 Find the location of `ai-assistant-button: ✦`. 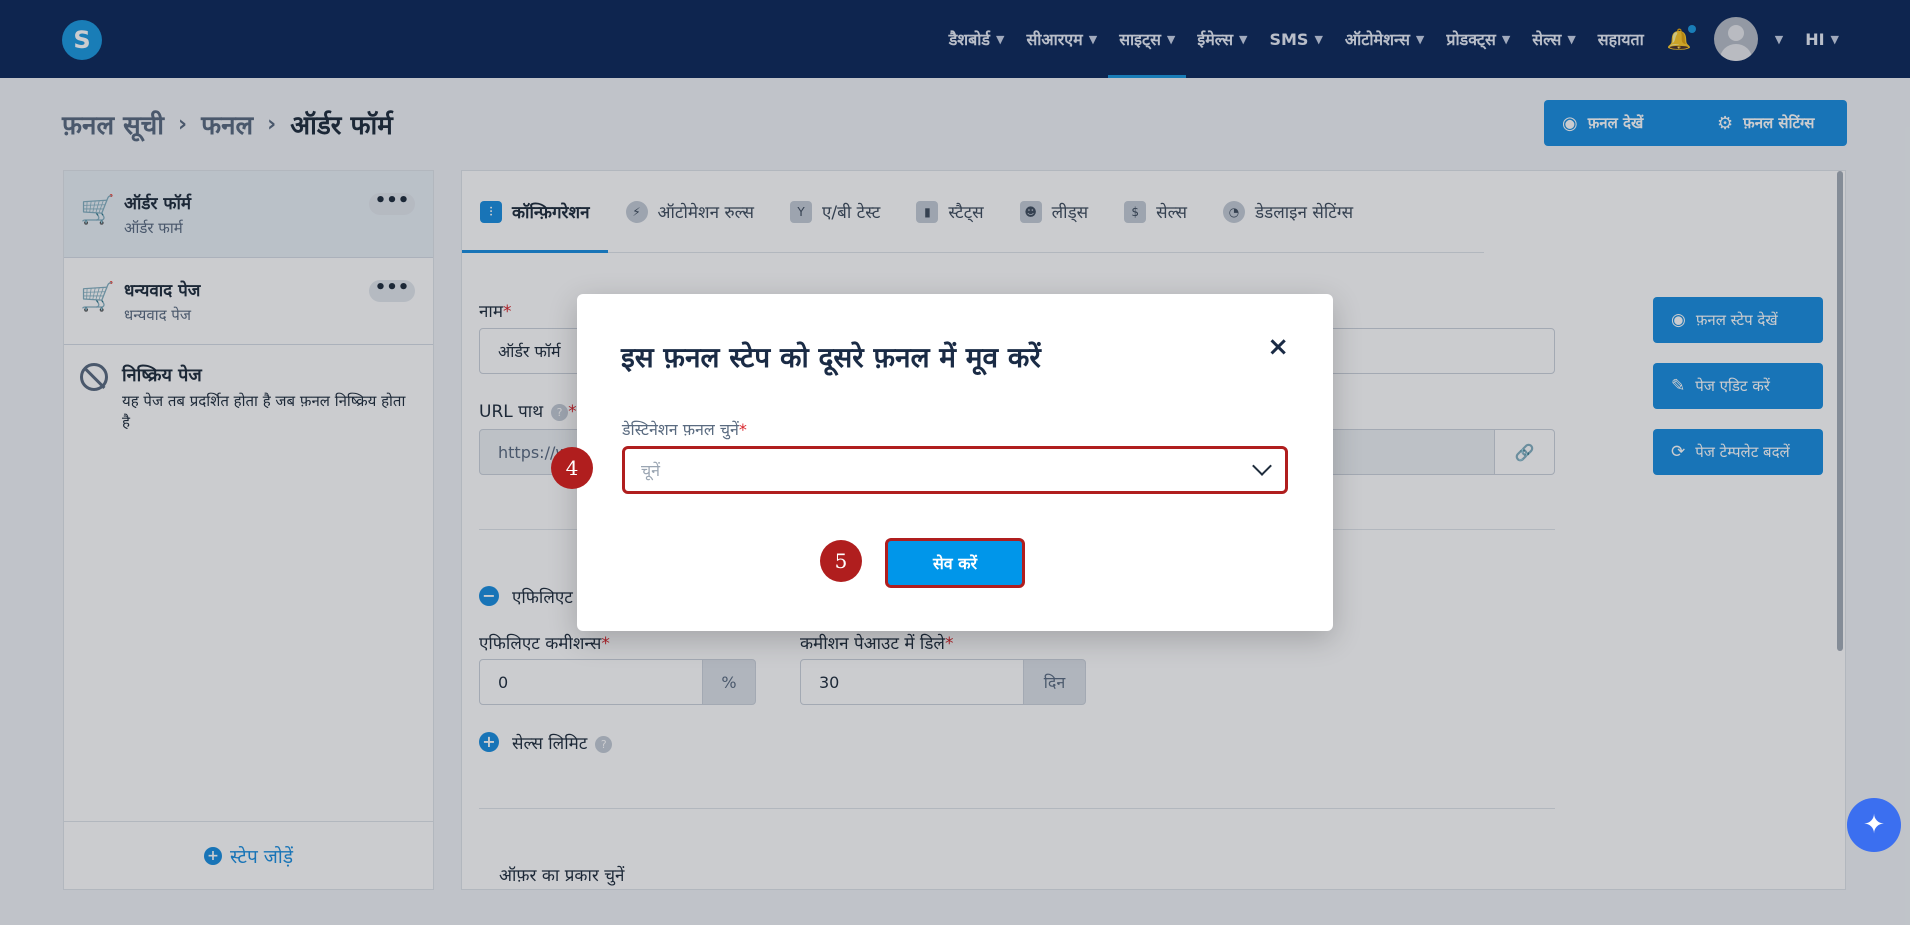

ai-assistant-button: ✦ is located at coordinates (1874, 825).